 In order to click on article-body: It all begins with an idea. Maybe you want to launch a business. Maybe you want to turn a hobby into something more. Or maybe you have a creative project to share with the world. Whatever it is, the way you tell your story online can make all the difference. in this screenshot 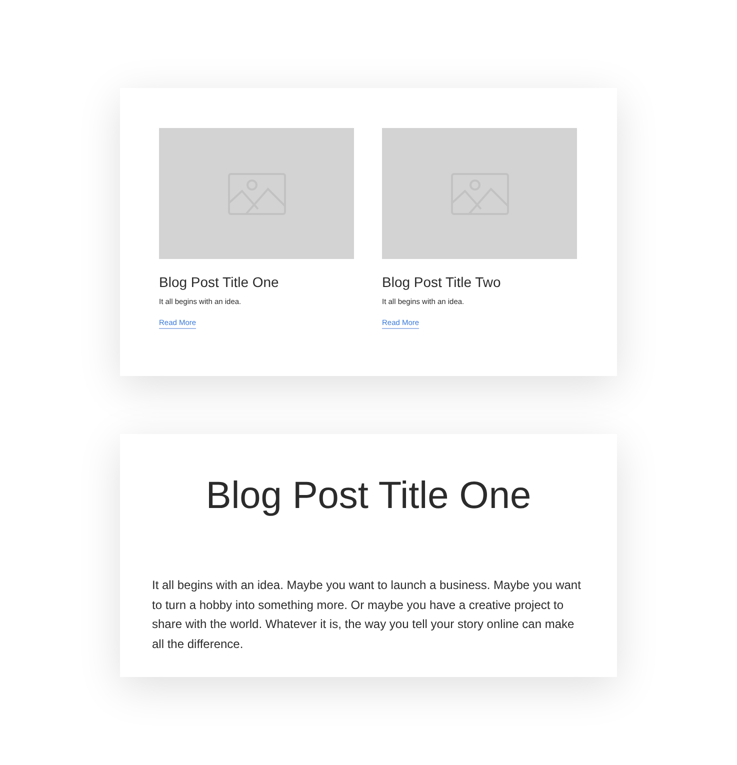, I will do `click(367, 614)`.